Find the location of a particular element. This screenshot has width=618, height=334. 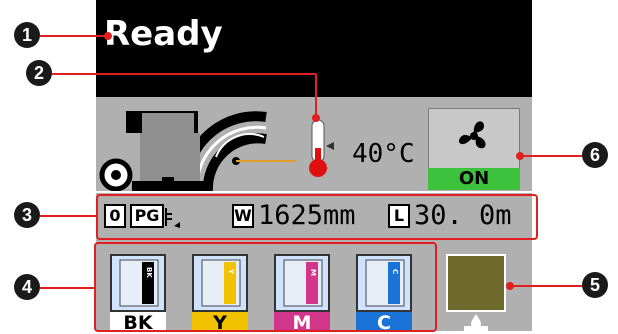

callout-4: 4 is located at coordinates (27, 287).